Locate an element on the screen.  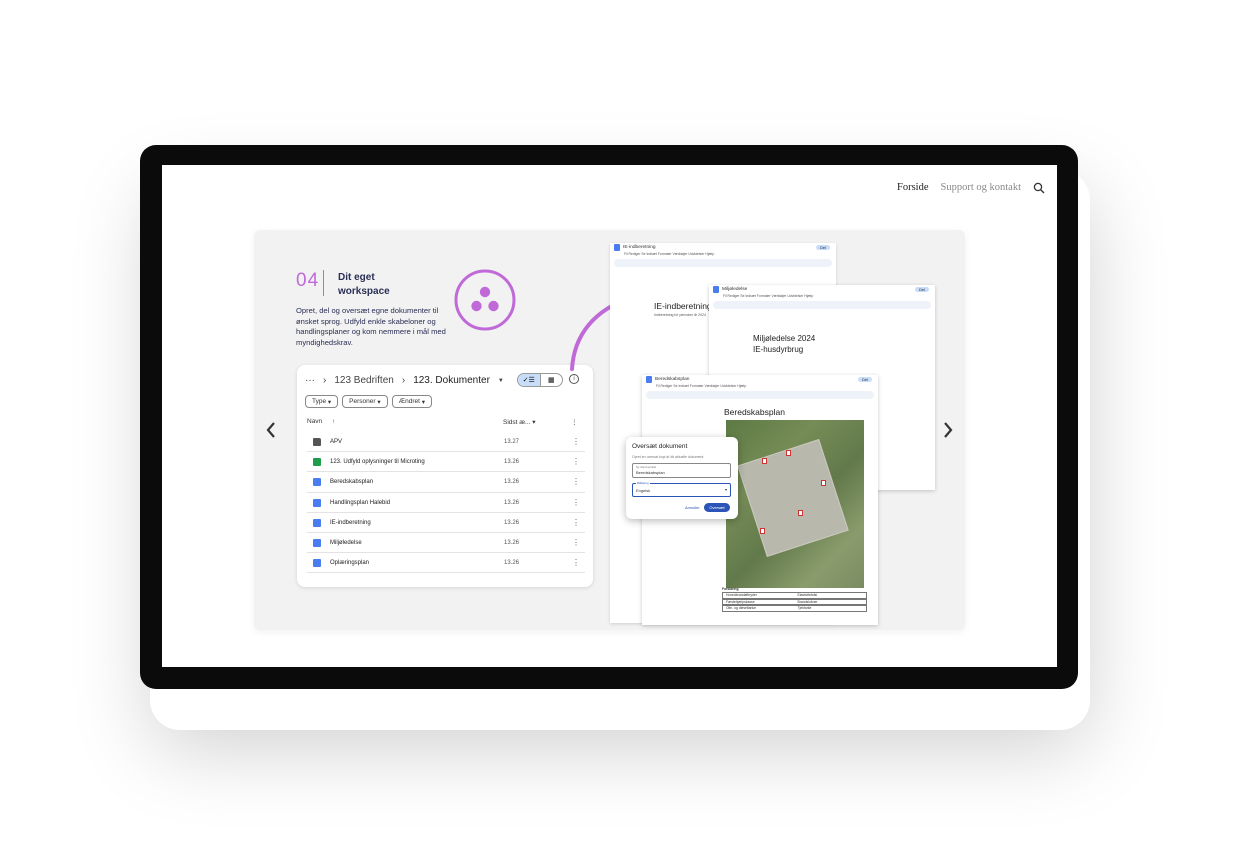
file-name: Beredskabsplan is located at coordinates (352, 482).